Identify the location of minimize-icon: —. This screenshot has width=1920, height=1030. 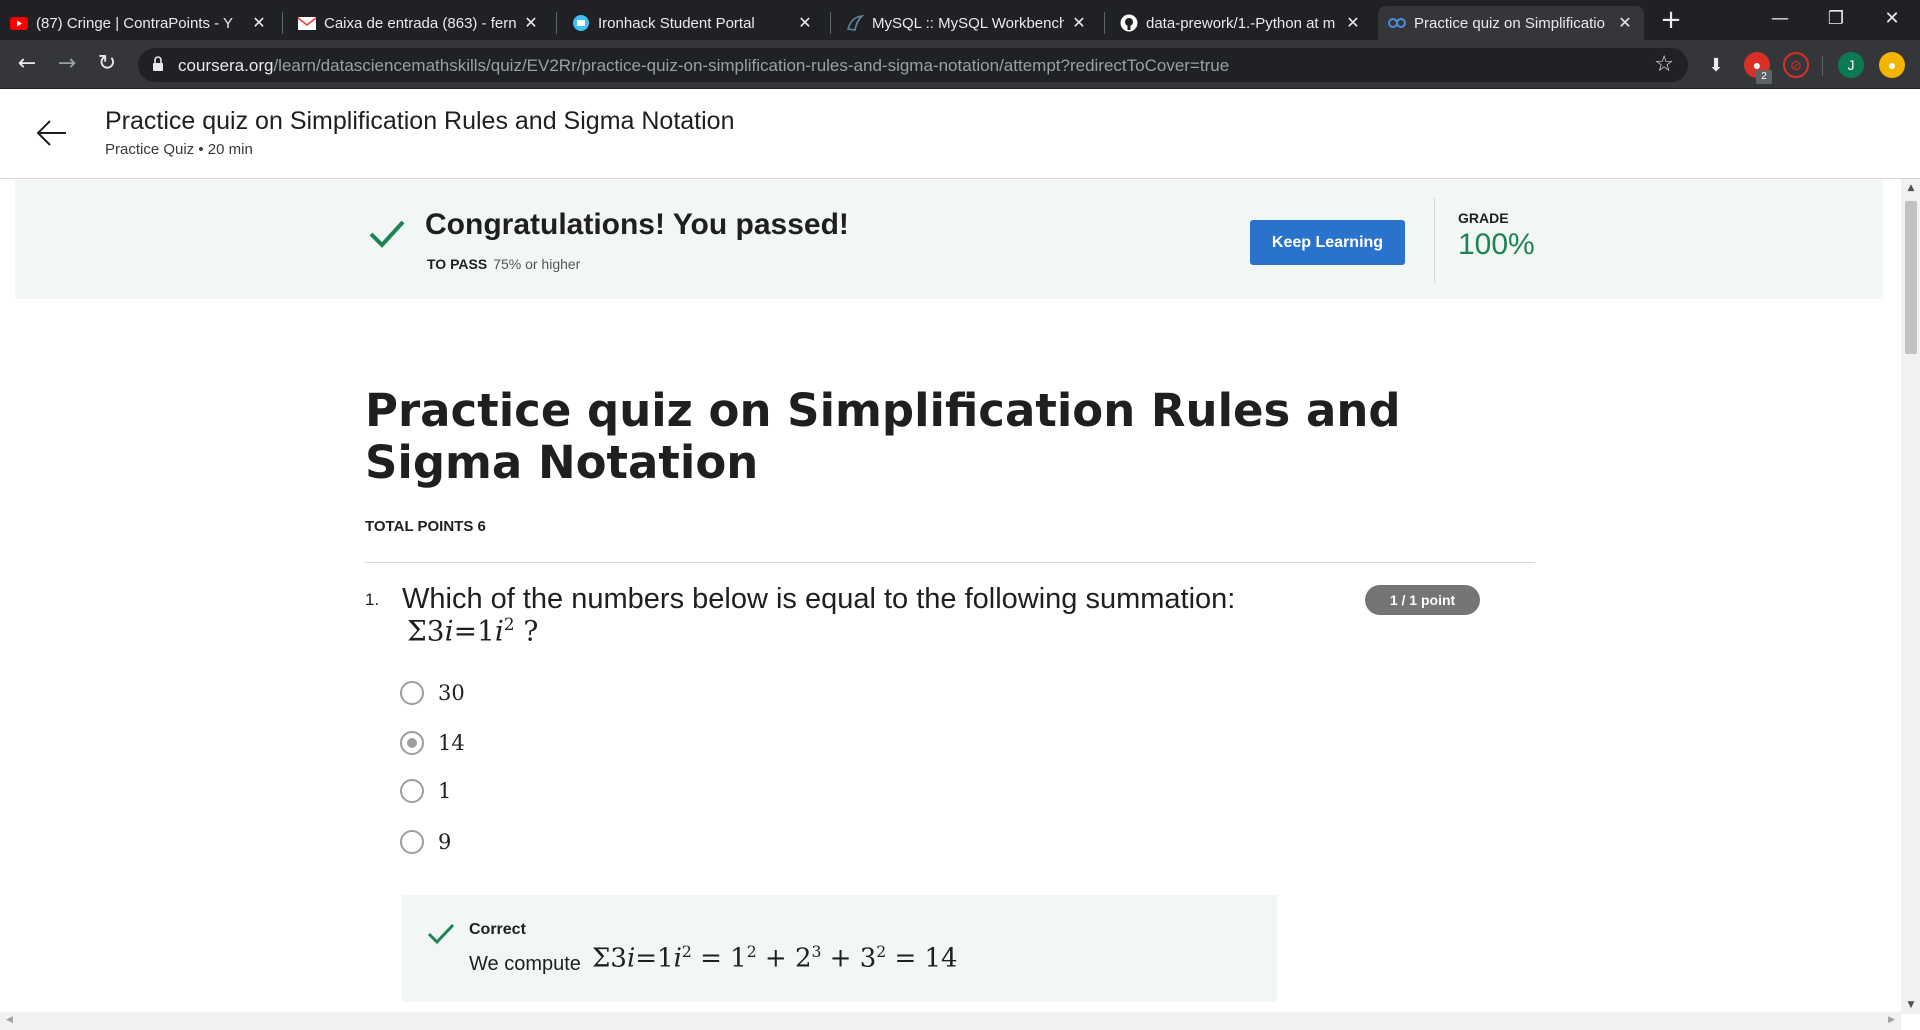
(1780, 20).